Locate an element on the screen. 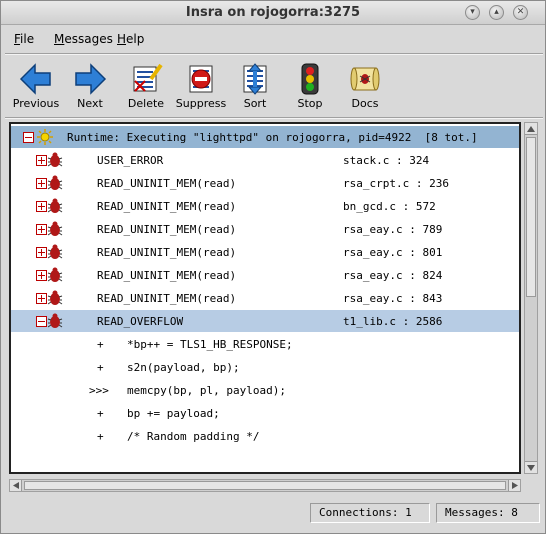 This screenshot has height=534, width=546. close-icon: ✕ is located at coordinates (520, 12).